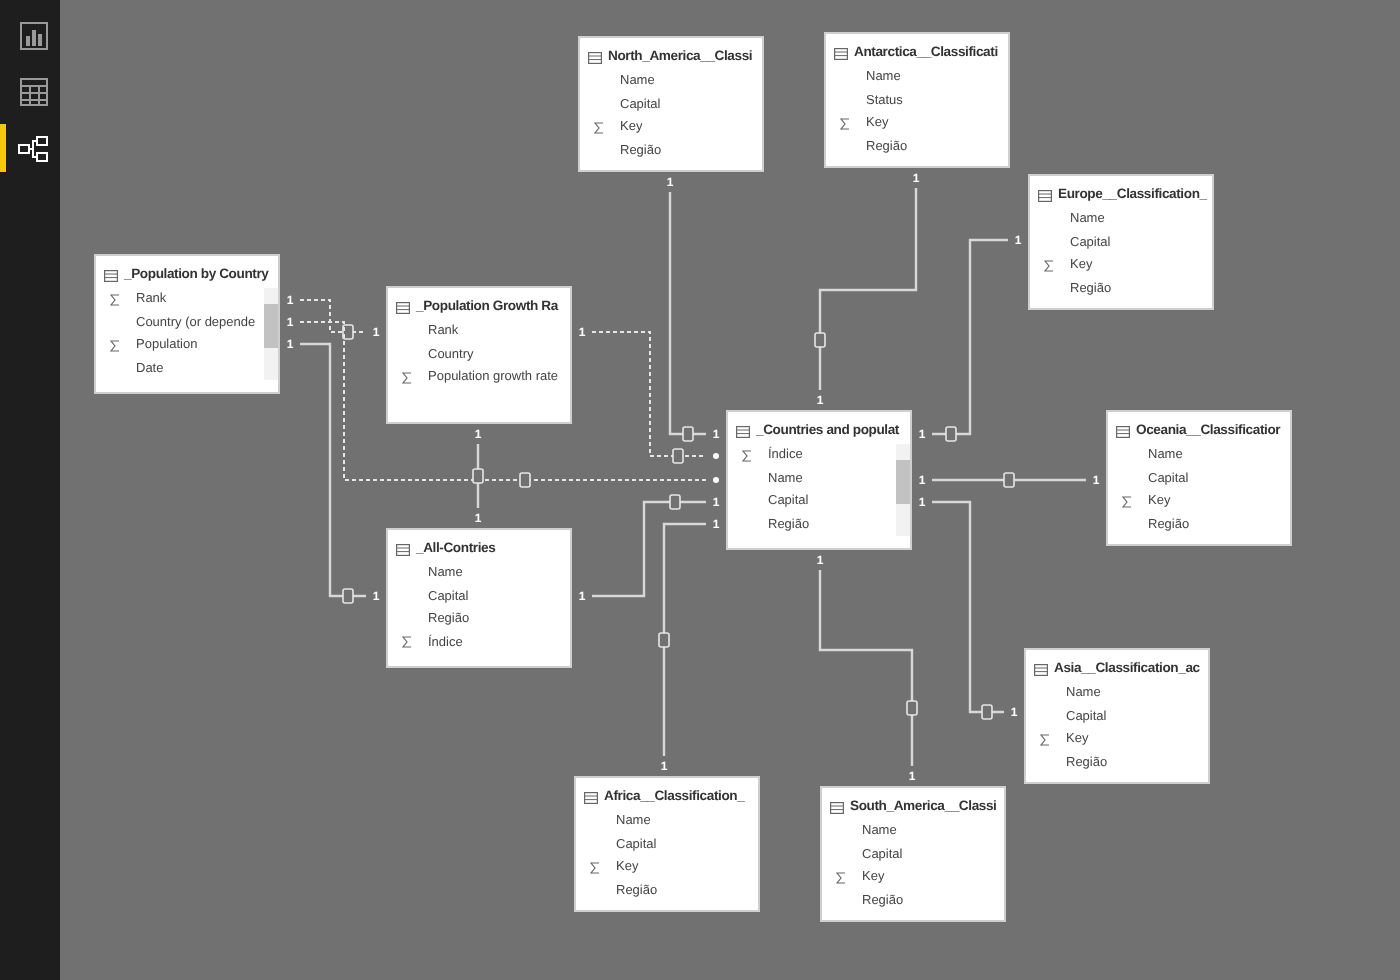 Image resolution: width=1400 pixels, height=980 pixels. Describe the element at coordinates (33, 148) in the screenshot. I see `model-diagram-icon` at that location.